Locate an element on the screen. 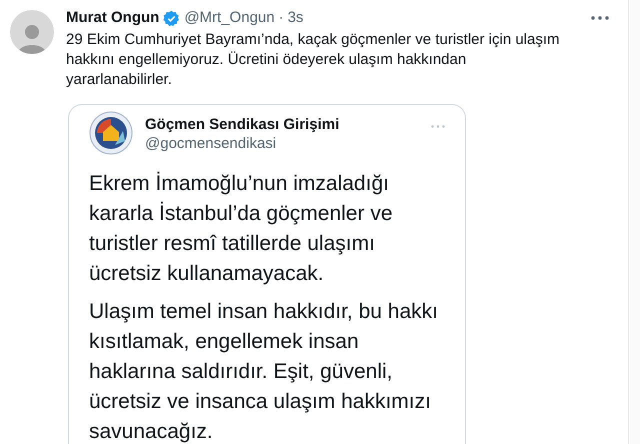 Image resolution: width=640 pixels, height=444 pixels. logo-icon is located at coordinates (111, 133).